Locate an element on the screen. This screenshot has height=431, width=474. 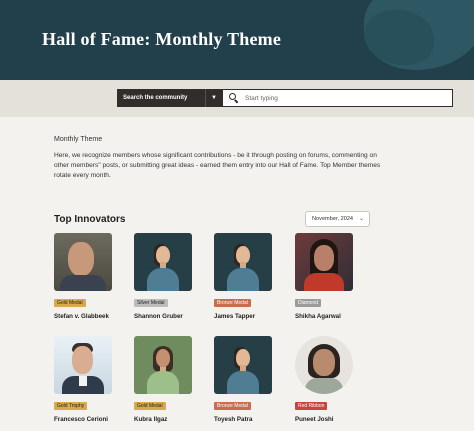
chevron-down-icon: ▼ is located at coordinates (213, 98).